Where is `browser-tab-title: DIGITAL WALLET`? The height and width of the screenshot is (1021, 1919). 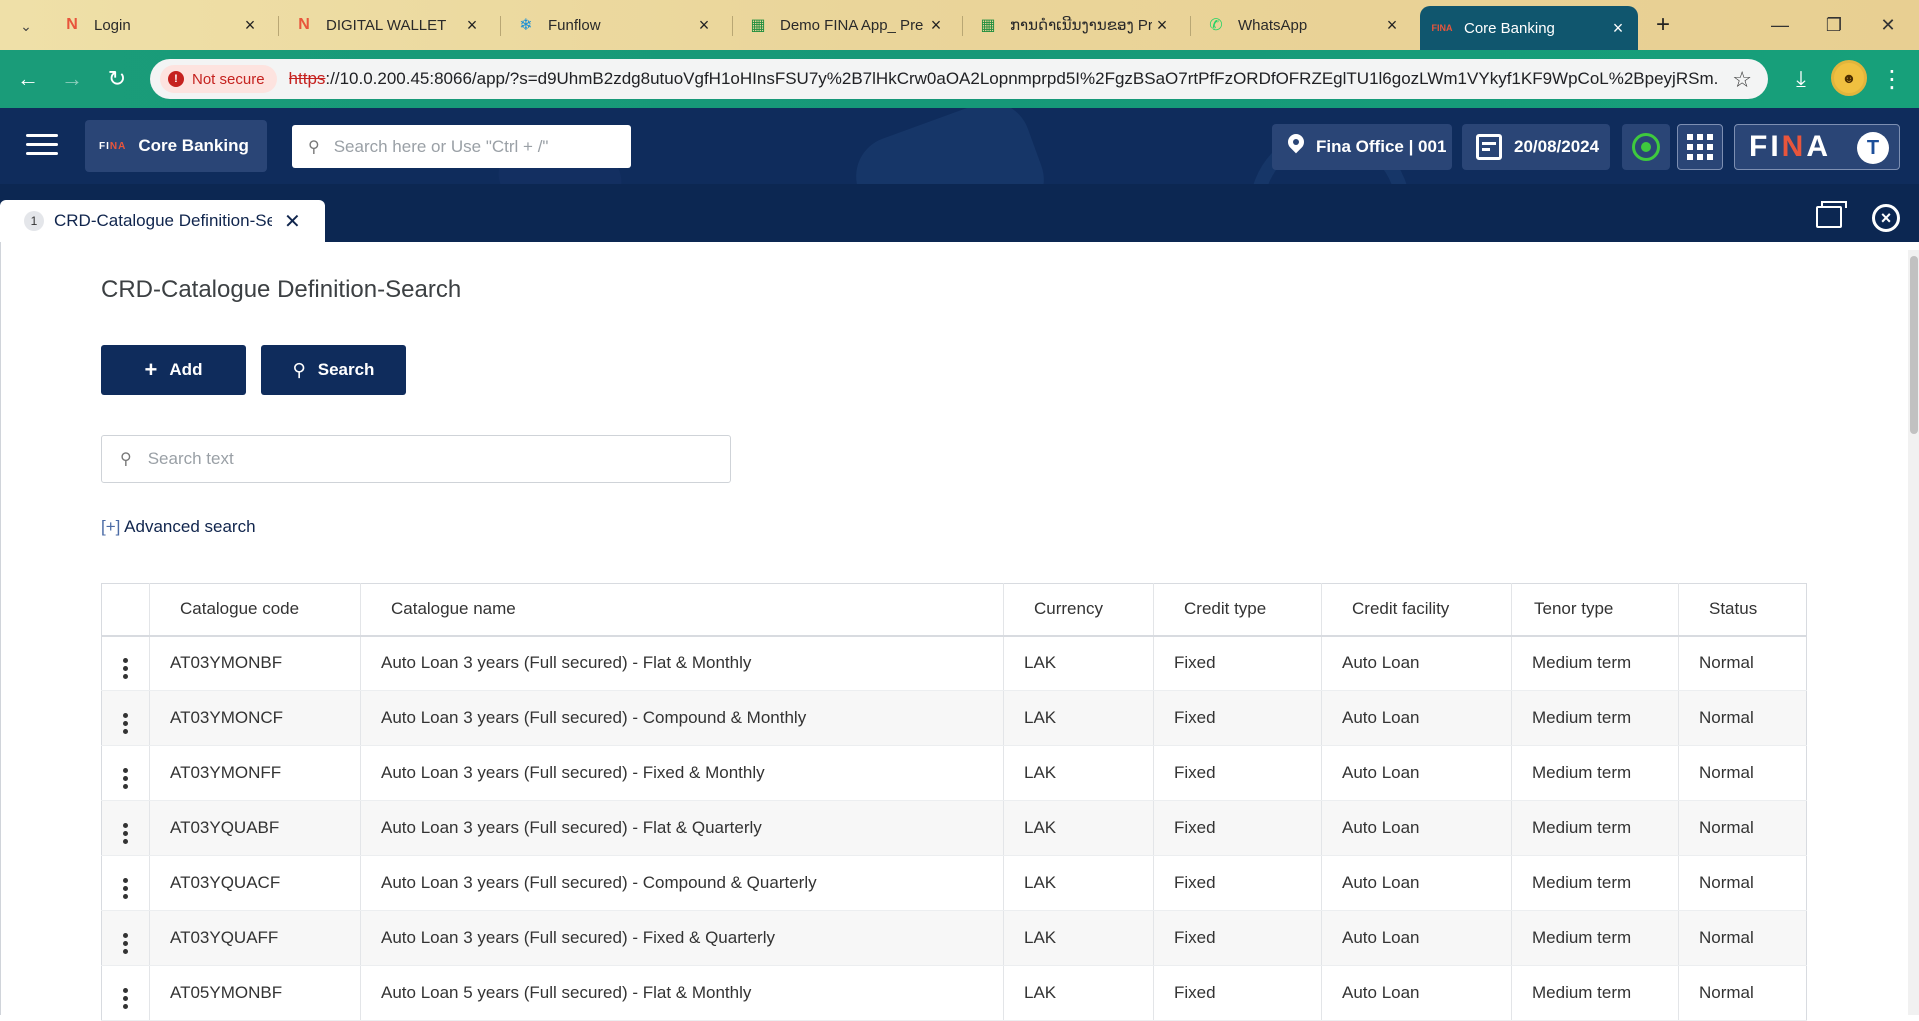 browser-tab-title: DIGITAL WALLET is located at coordinates (386, 25).